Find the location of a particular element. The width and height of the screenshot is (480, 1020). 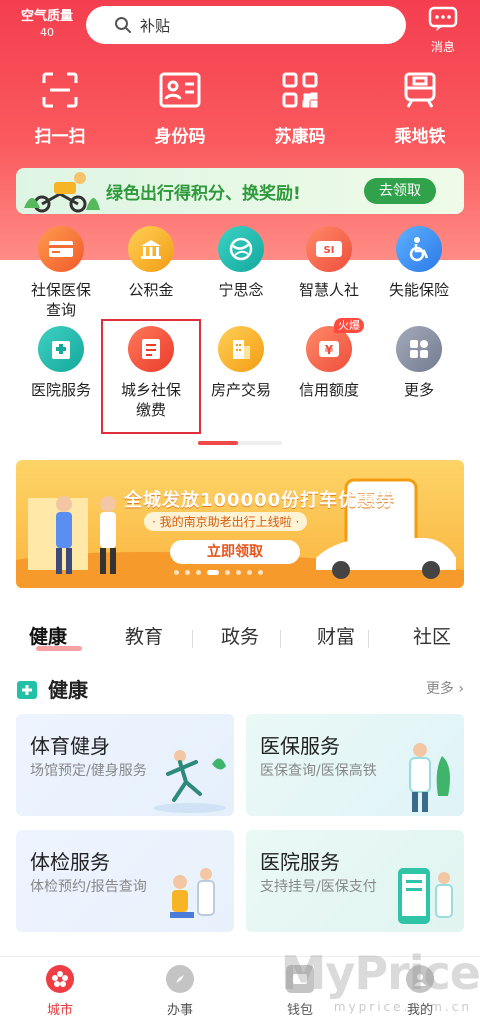

section-header: 健康 is located at coordinates (52, 688).